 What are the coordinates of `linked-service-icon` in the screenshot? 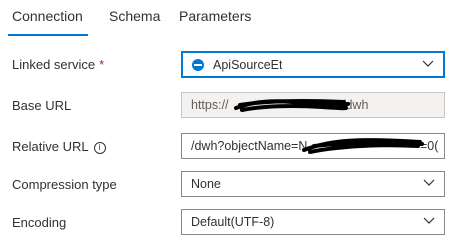 It's located at (198, 65).